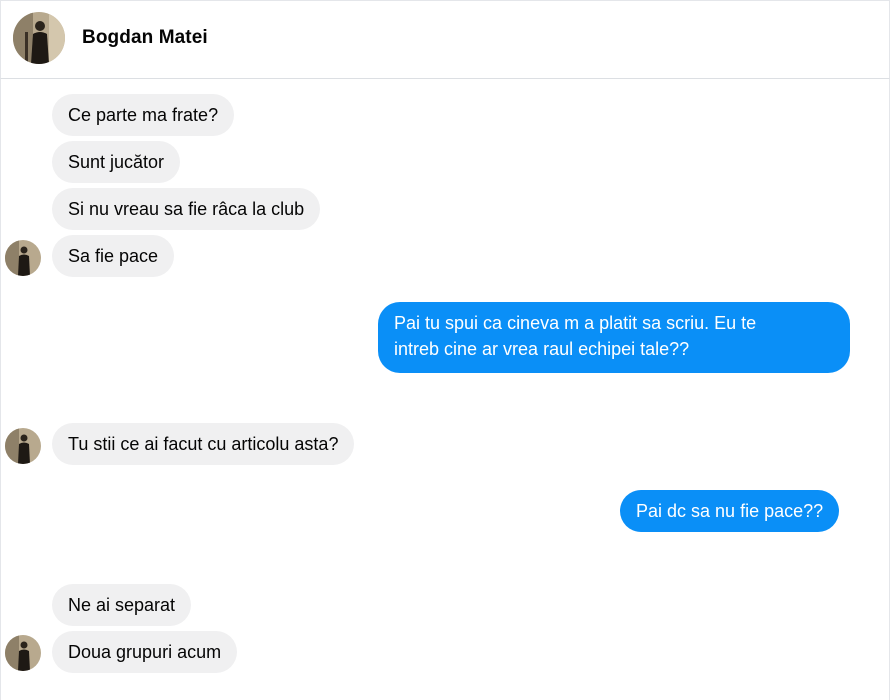 The width and height of the screenshot is (890, 700). I want to click on message-incoming: Tu stii ce ai facut cu articolu asta?, so click(203, 444).